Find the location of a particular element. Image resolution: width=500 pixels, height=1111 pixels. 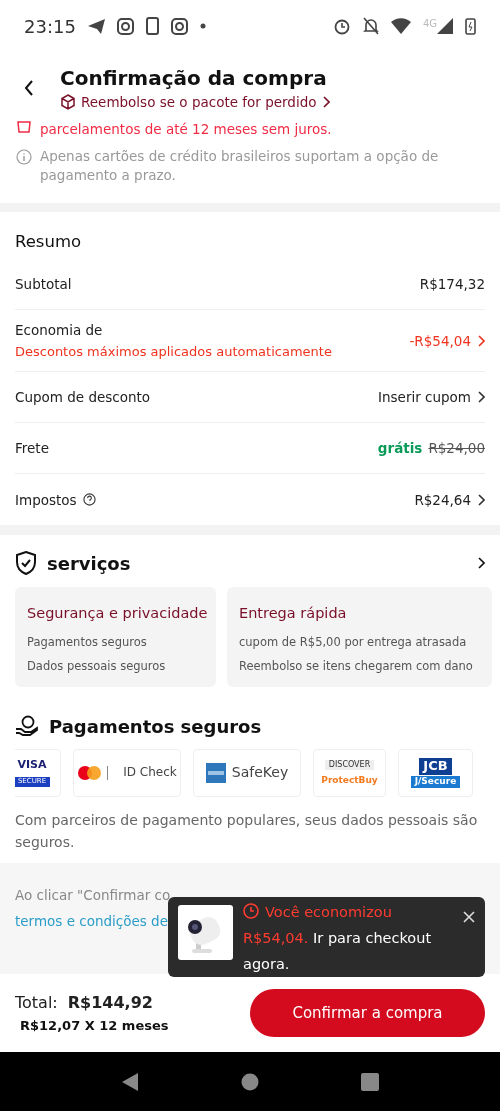

section-title: serviços is located at coordinates (89, 563).